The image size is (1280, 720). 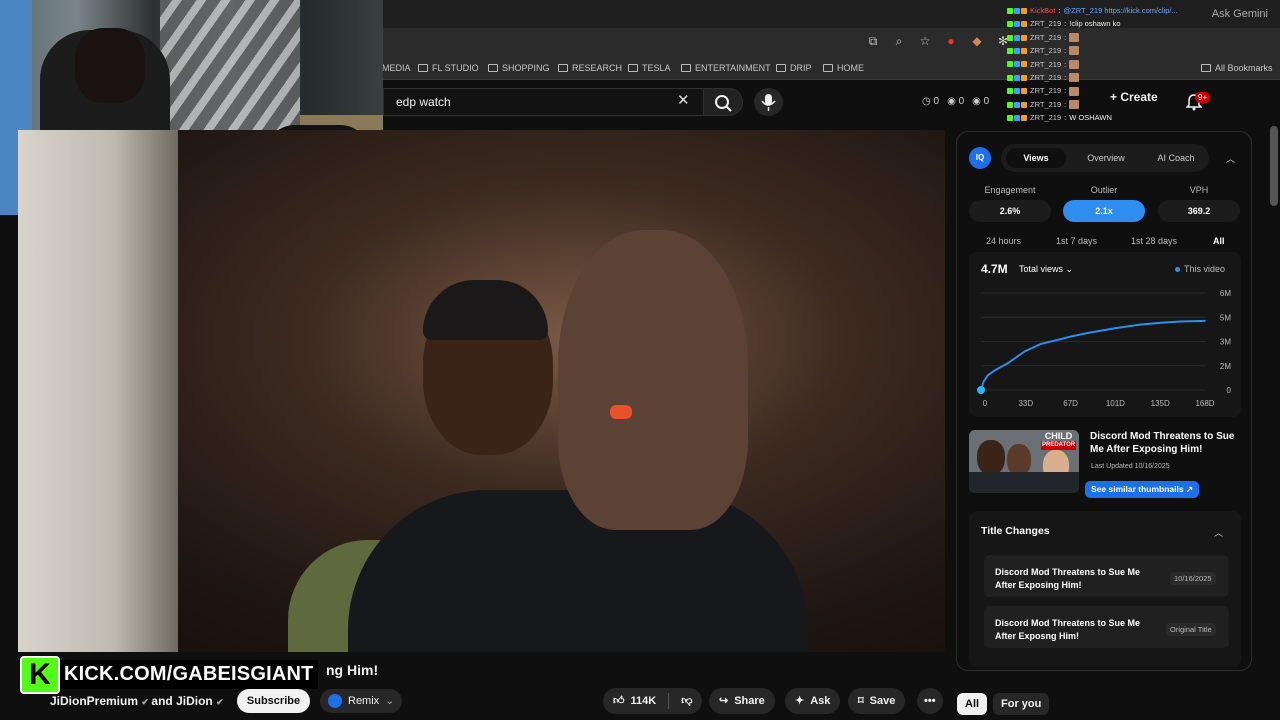 What do you see at coordinates (1003, 241) in the screenshot?
I see `range-24-hours: 24 hours` at bounding box center [1003, 241].